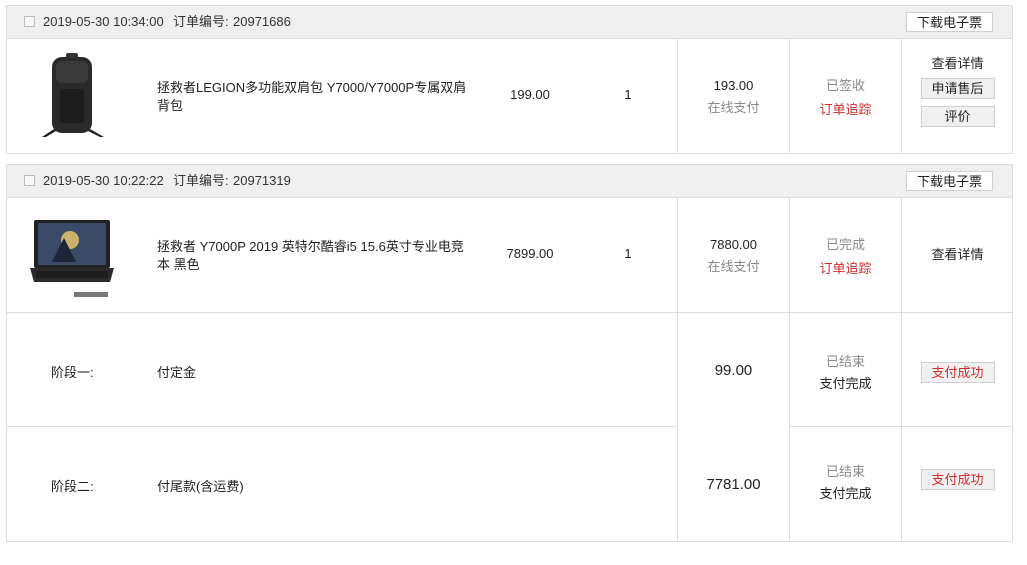  I want to click on order-header: 2019-05-30 10:22:22 订单编号: 20971319 下载电子票, so click(509, 181).